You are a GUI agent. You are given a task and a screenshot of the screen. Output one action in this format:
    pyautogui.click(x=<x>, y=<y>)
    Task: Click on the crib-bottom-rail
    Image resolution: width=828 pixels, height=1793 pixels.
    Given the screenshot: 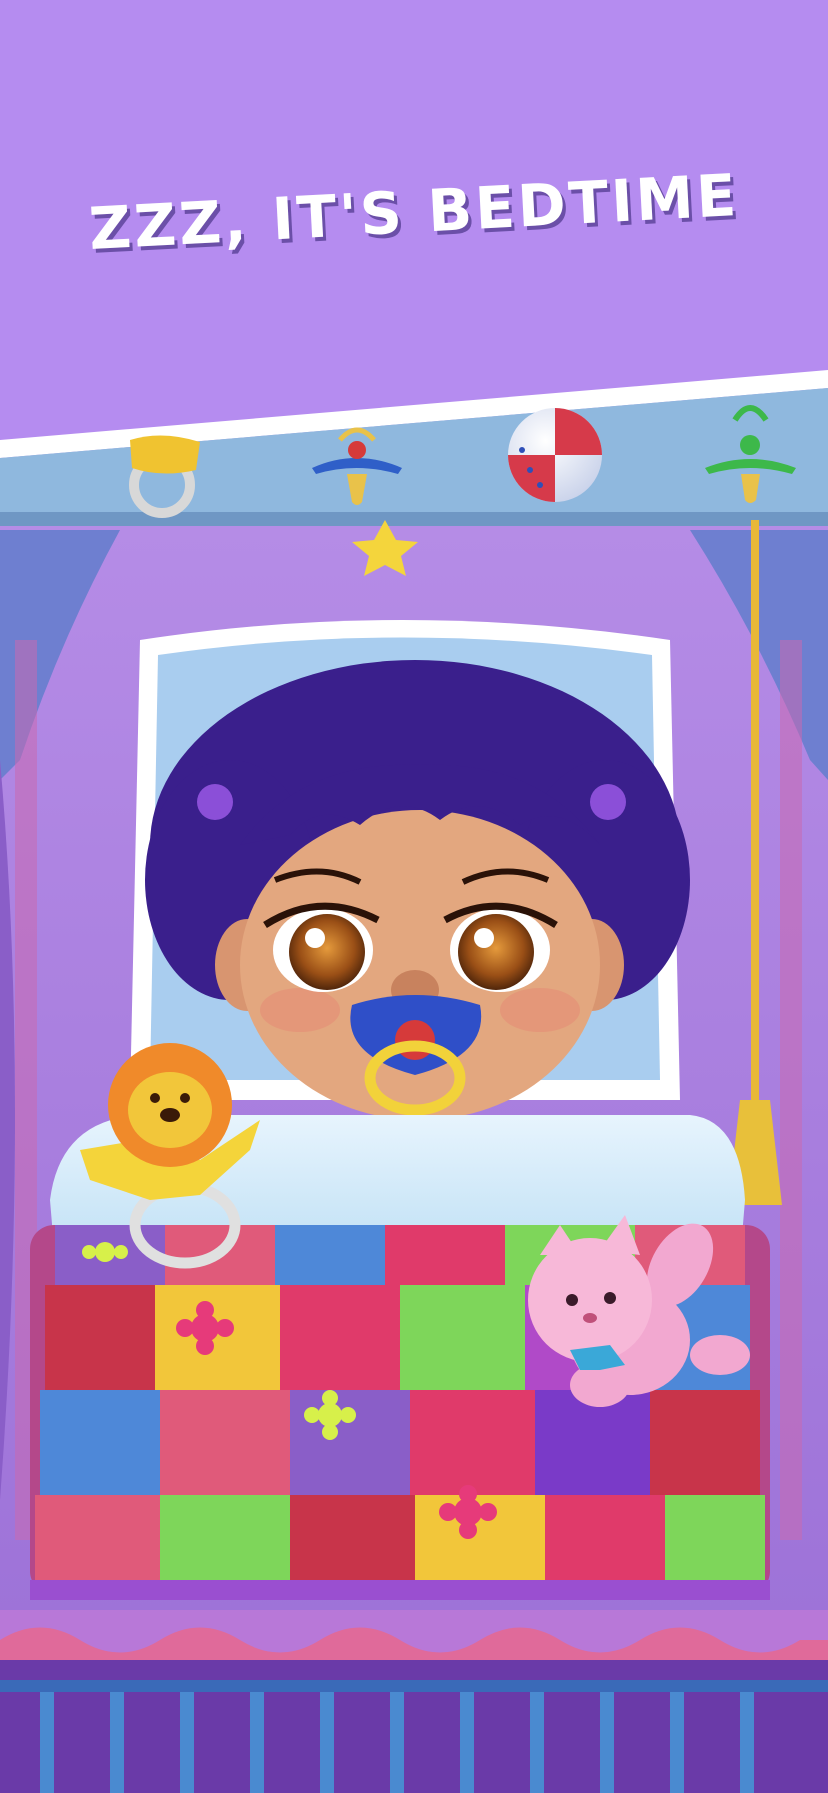 What is the action you would take?
    pyautogui.click(x=414, y=1701)
    